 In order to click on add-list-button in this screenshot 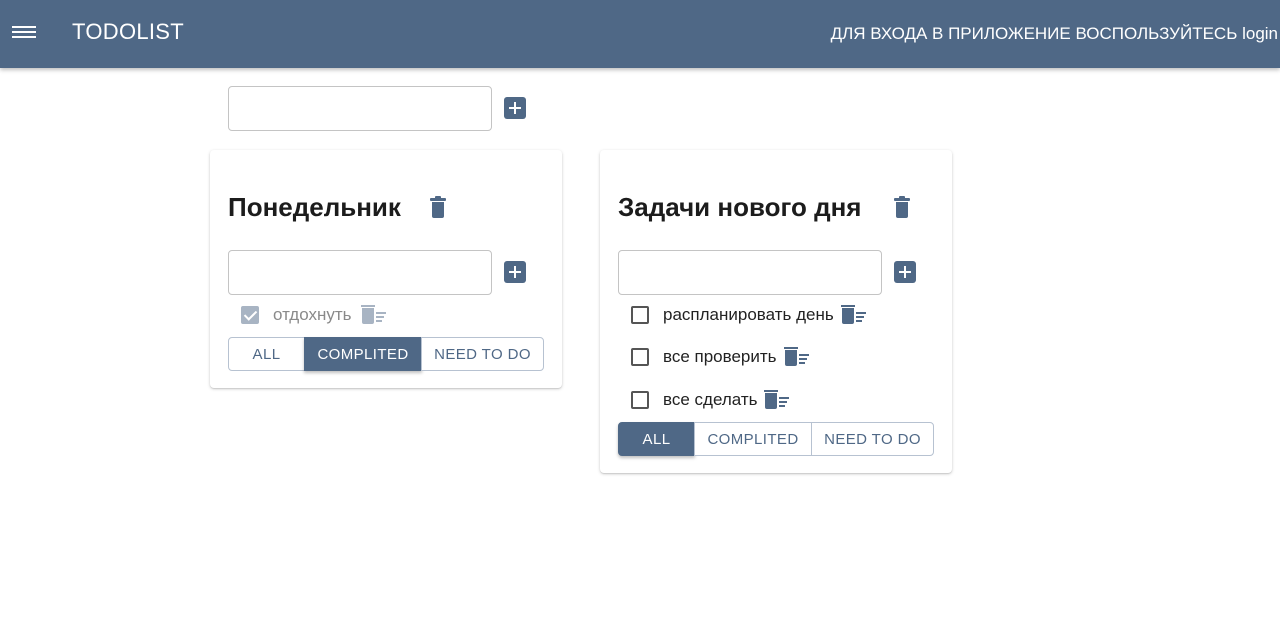, I will do `click(515, 108)`.